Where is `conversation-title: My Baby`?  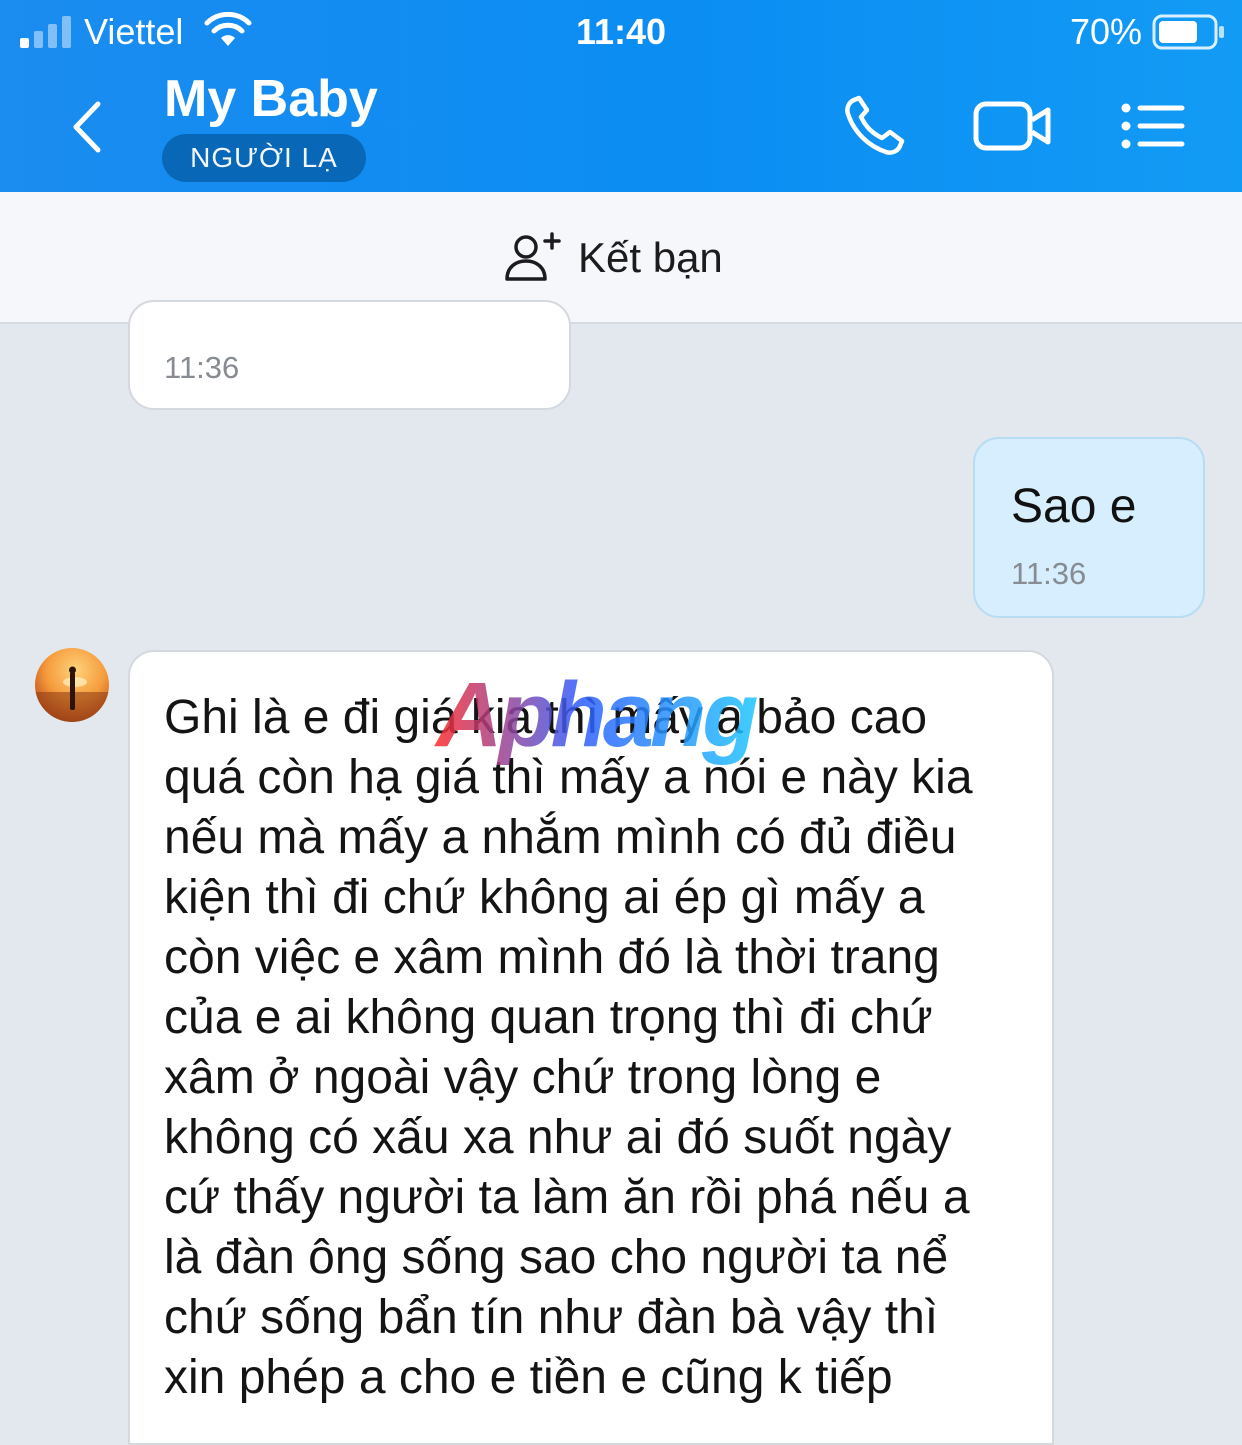
conversation-title: My Baby is located at coordinates (271, 99).